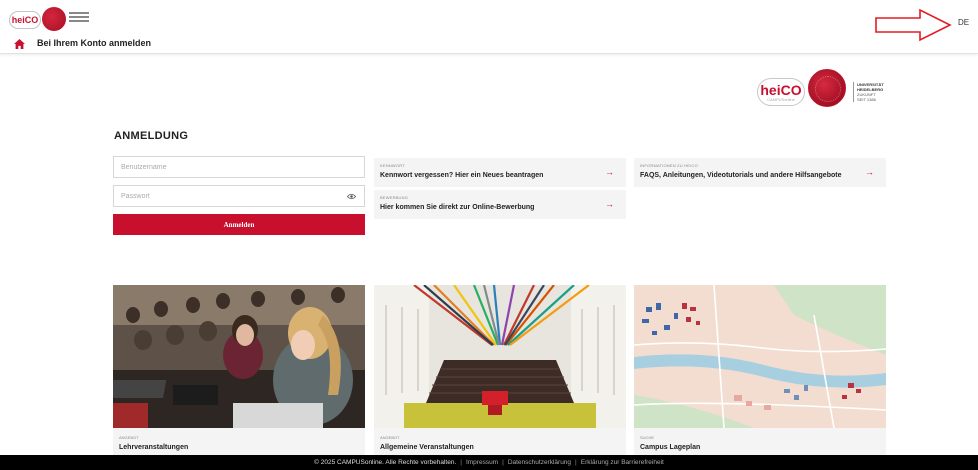 This screenshot has height=470, width=978. Describe the element at coordinates (866, 99) in the screenshot. I see `university-line4: SEIT 1386` at that location.